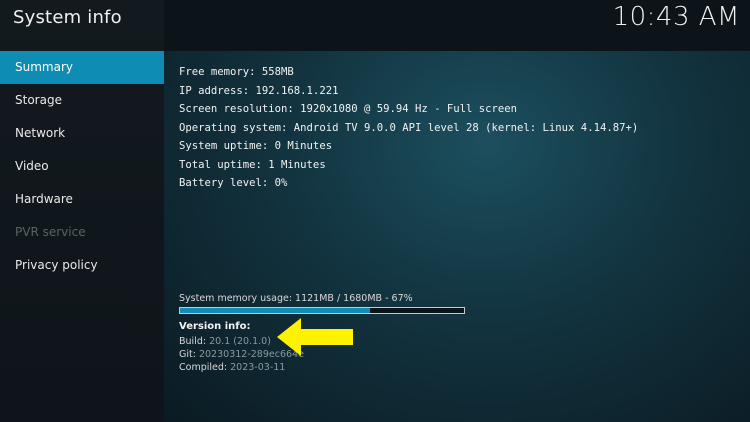 Image resolution: width=750 pixels, height=422 pixels. What do you see at coordinates (50, 232) in the screenshot?
I see `sidebar-item-pvr-service: PVR service` at bounding box center [50, 232].